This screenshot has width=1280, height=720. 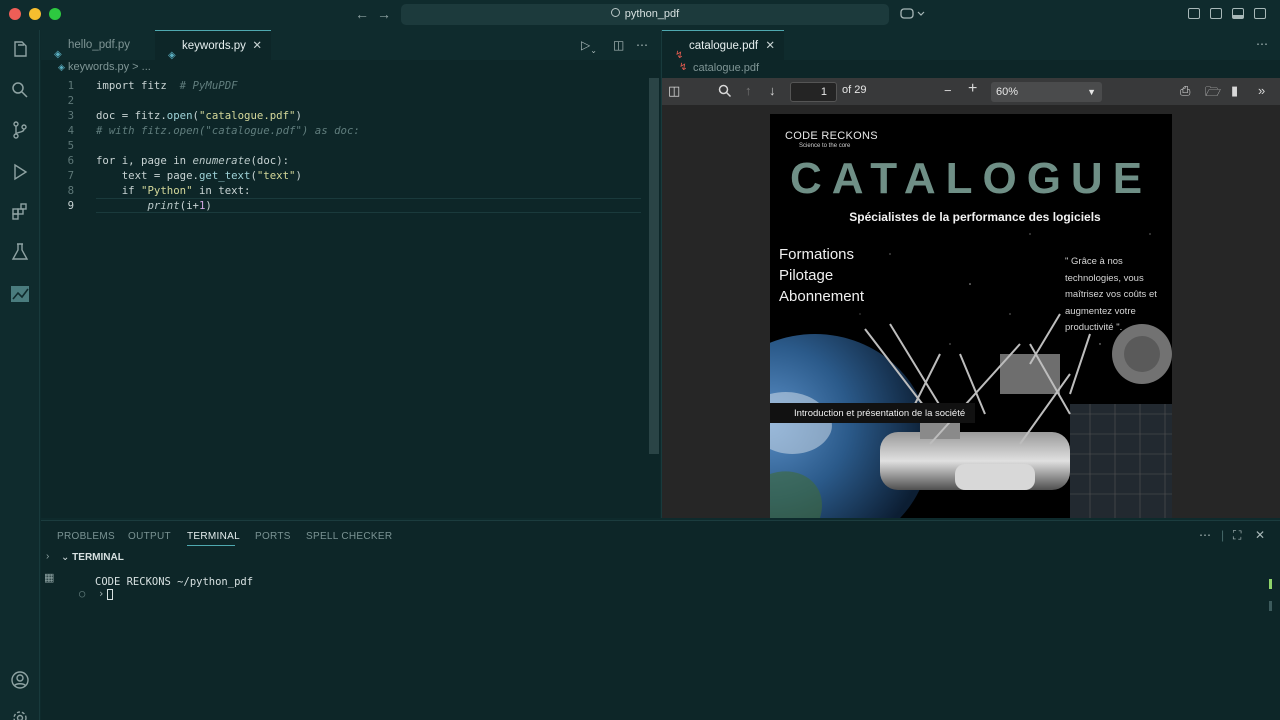 What do you see at coordinates (1046, 92) in the screenshot?
I see `zoom-select: 60% ▼` at bounding box center [1046, 92].